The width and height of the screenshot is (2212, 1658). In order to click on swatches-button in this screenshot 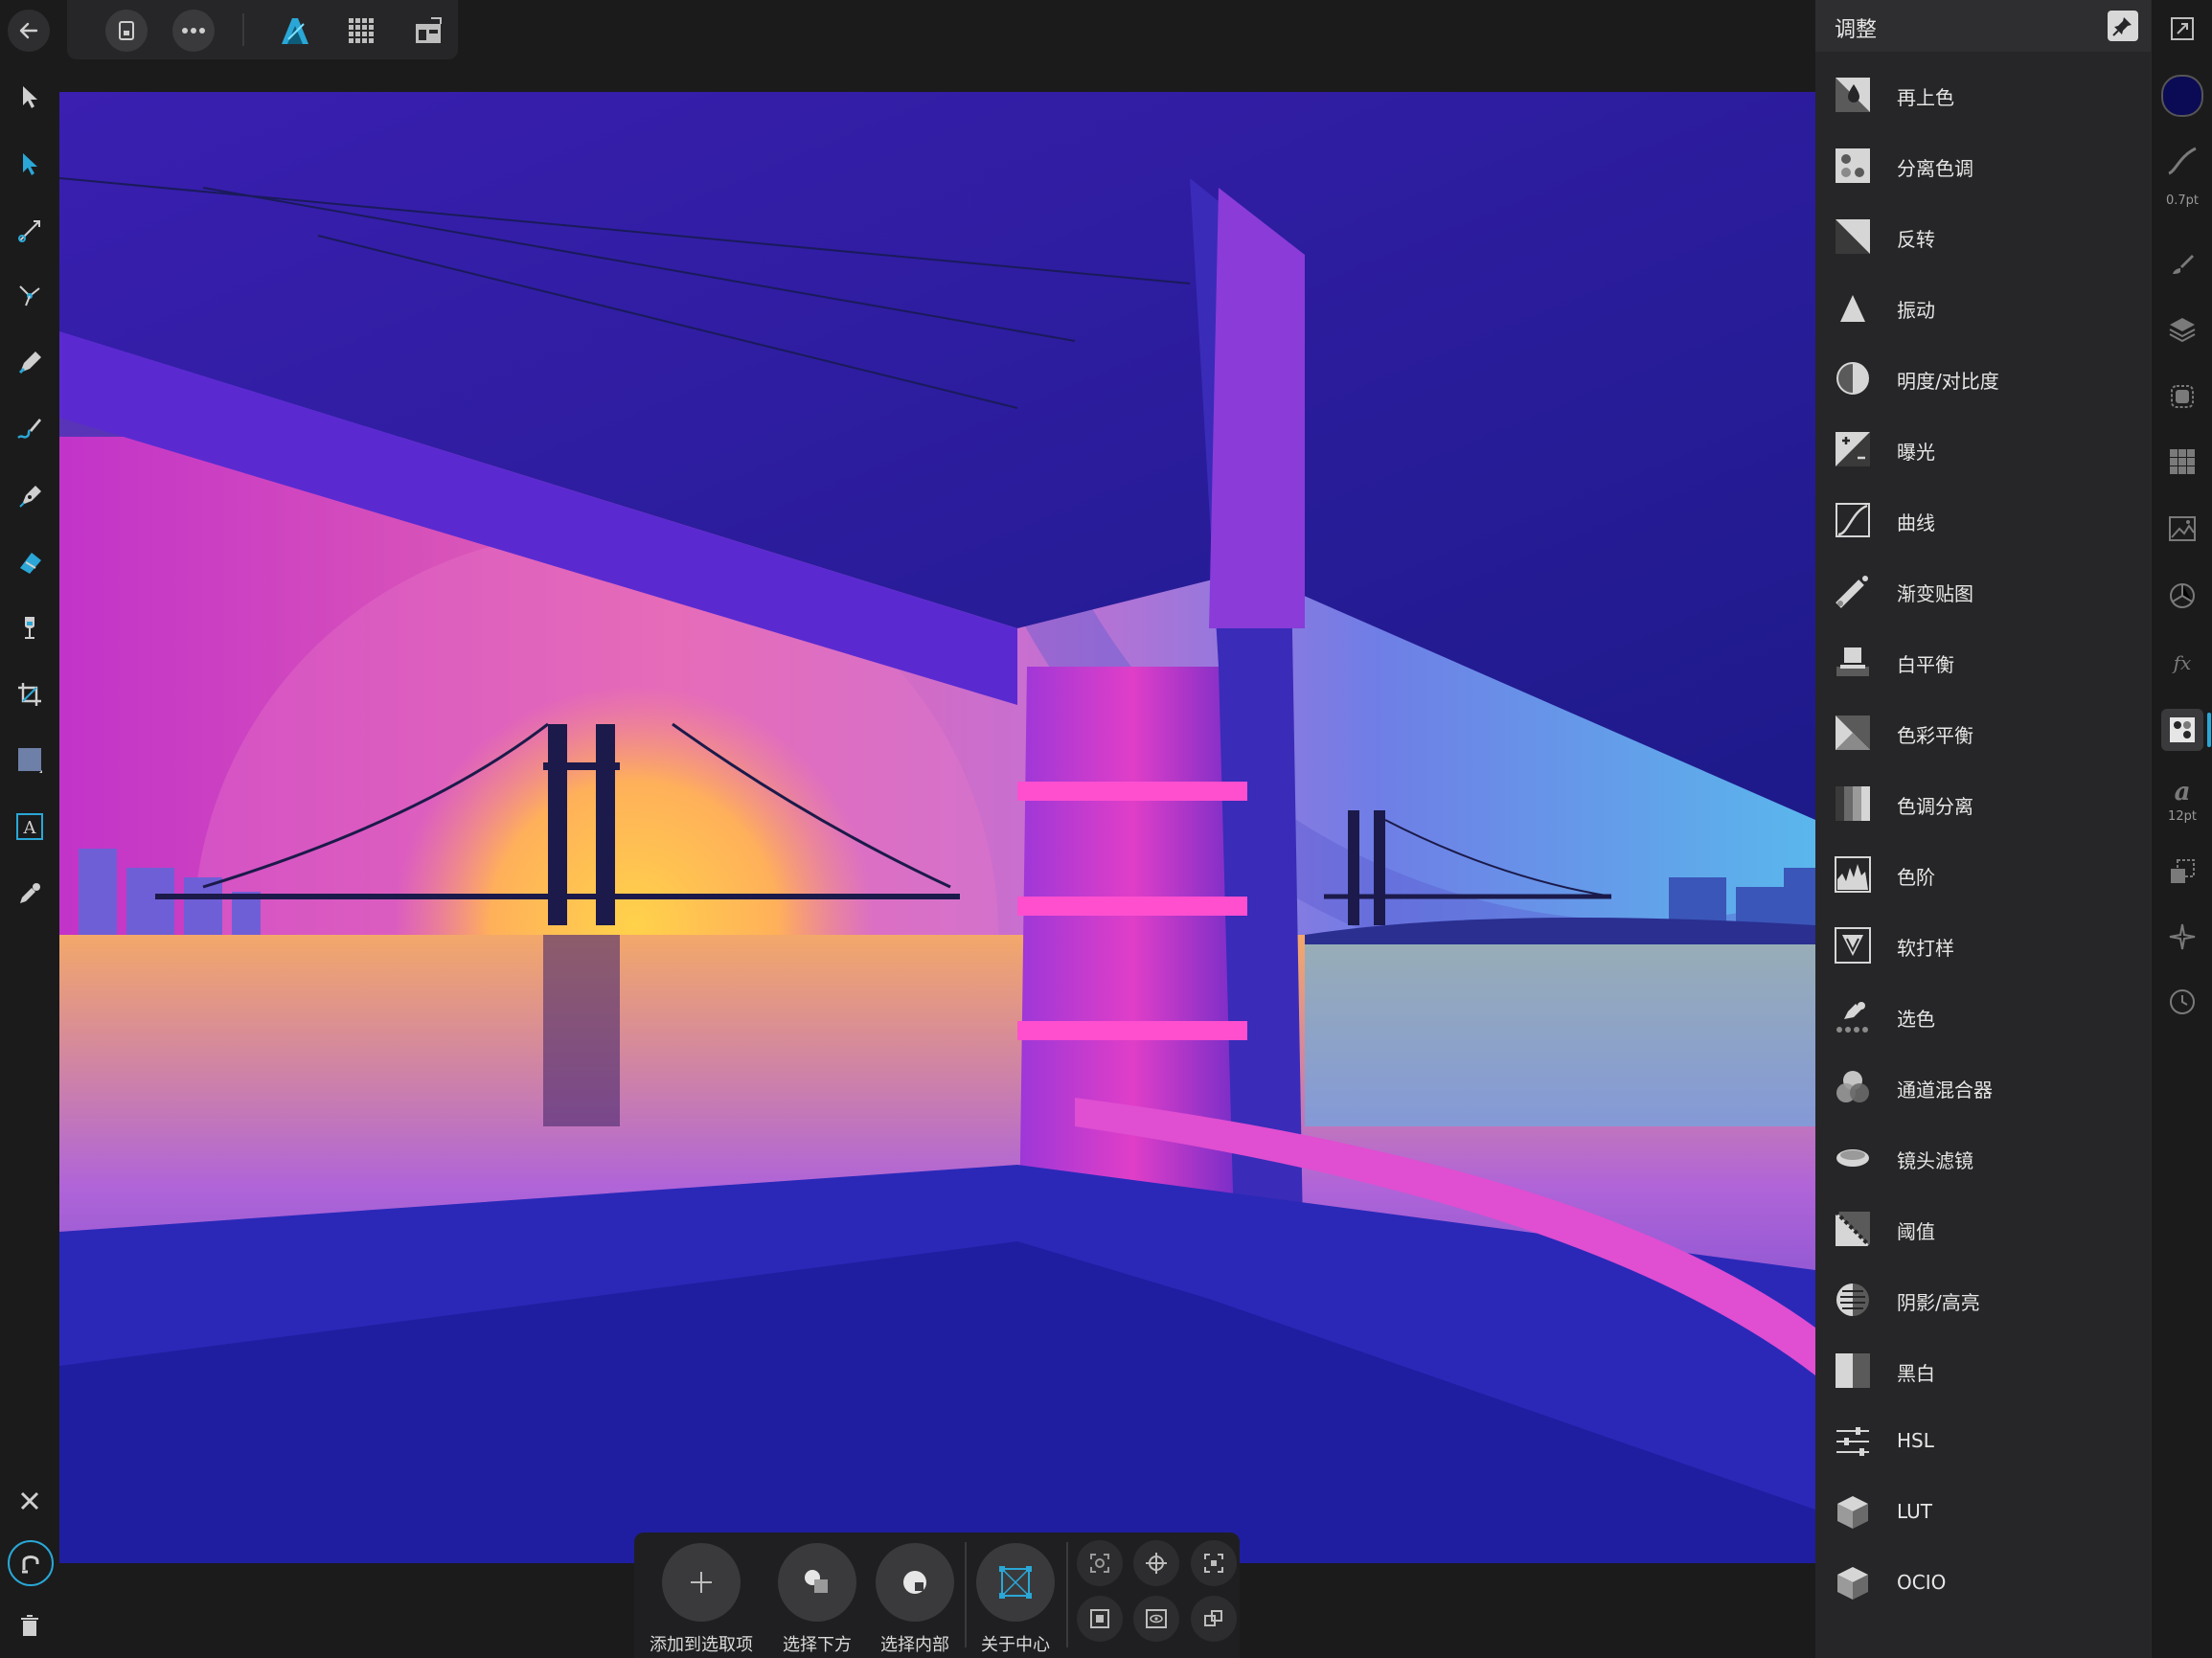, I will do `click(2182, 462)`.